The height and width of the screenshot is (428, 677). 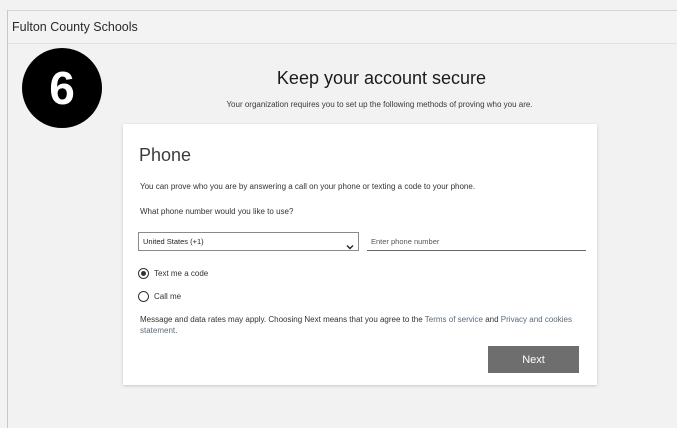 What do you see at coordinates (143, 296) in the screenshot?
I see `radio-button-call` at bounding box center [143, 296].